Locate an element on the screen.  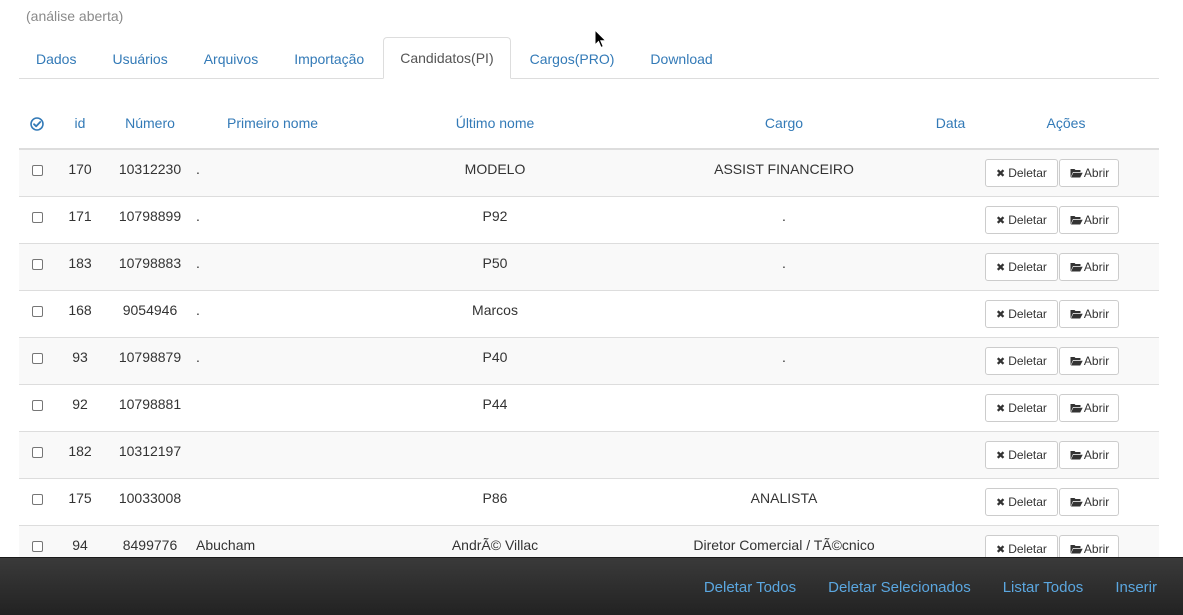
cell-id: 93 is located at coordinates (80, 360).